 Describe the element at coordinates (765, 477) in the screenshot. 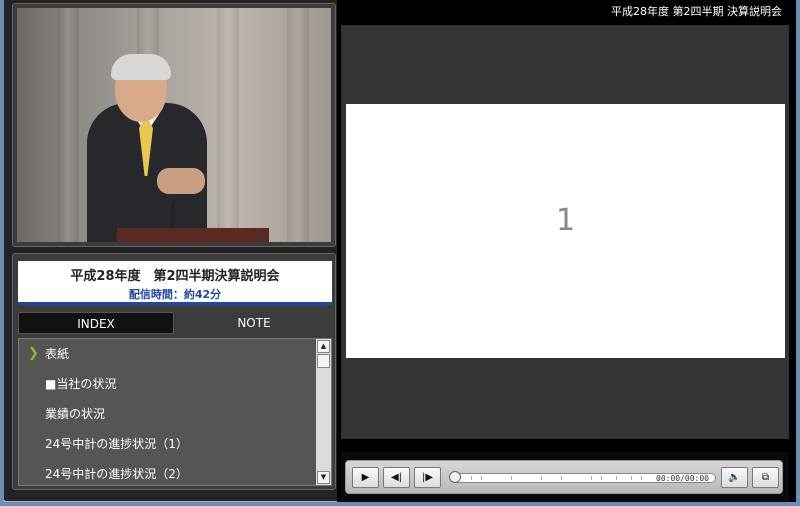

I see `popout-icon: ⧉` at that location.